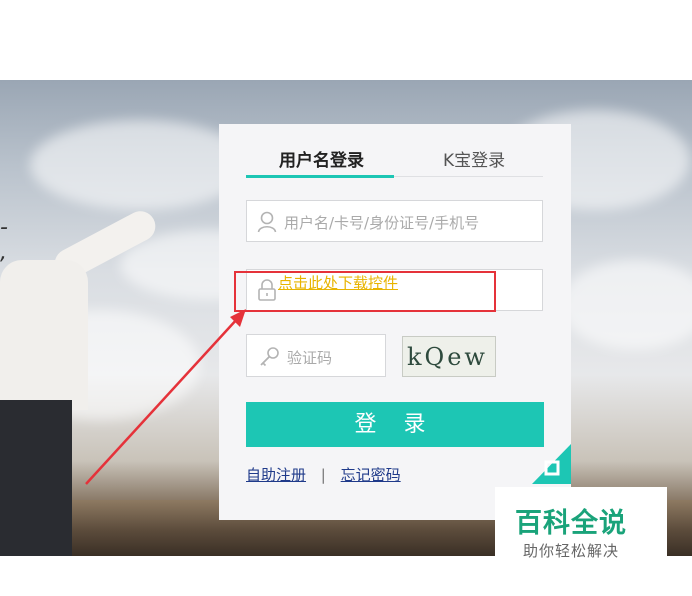 The height and width of the screenshot is (596, 692). Describe the element at coordinates (571, 523) in the screenshot. I see `watermark-logo: 百科全说` at that location.